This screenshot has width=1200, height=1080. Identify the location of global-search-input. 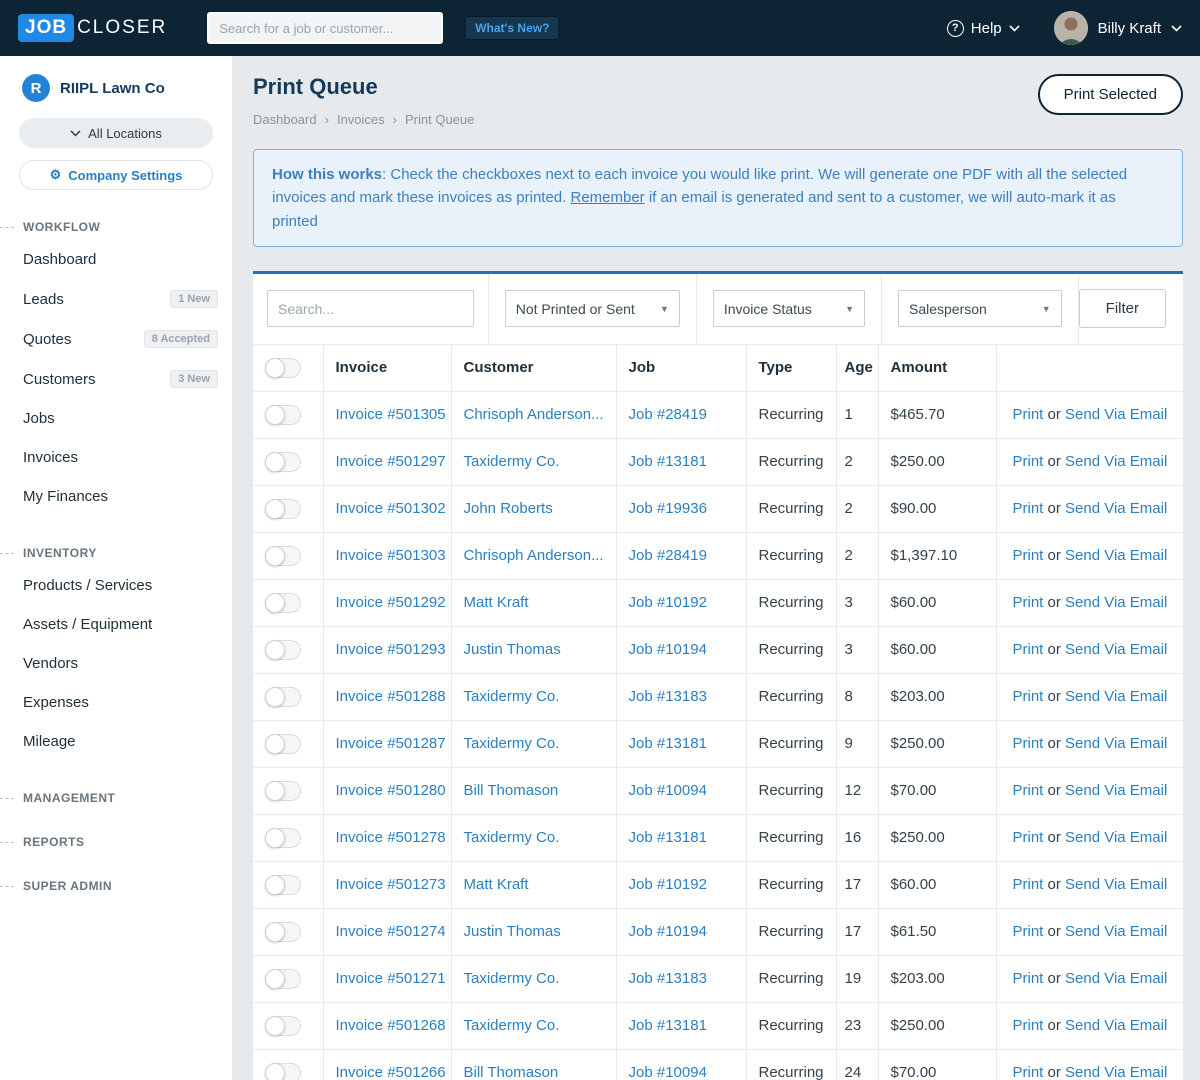
(325, 28).